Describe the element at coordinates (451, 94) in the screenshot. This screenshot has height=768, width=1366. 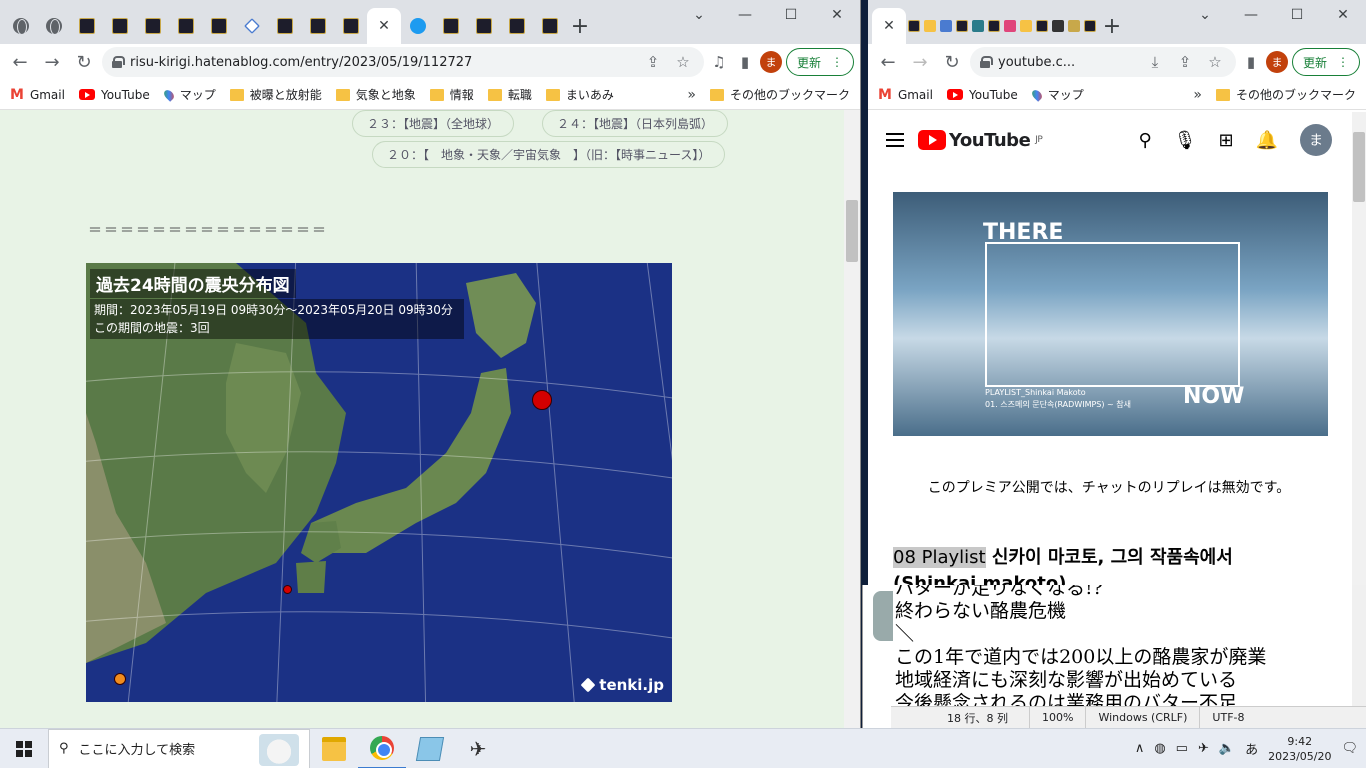
I see `bookmark-folder-3: 情報` at that location.